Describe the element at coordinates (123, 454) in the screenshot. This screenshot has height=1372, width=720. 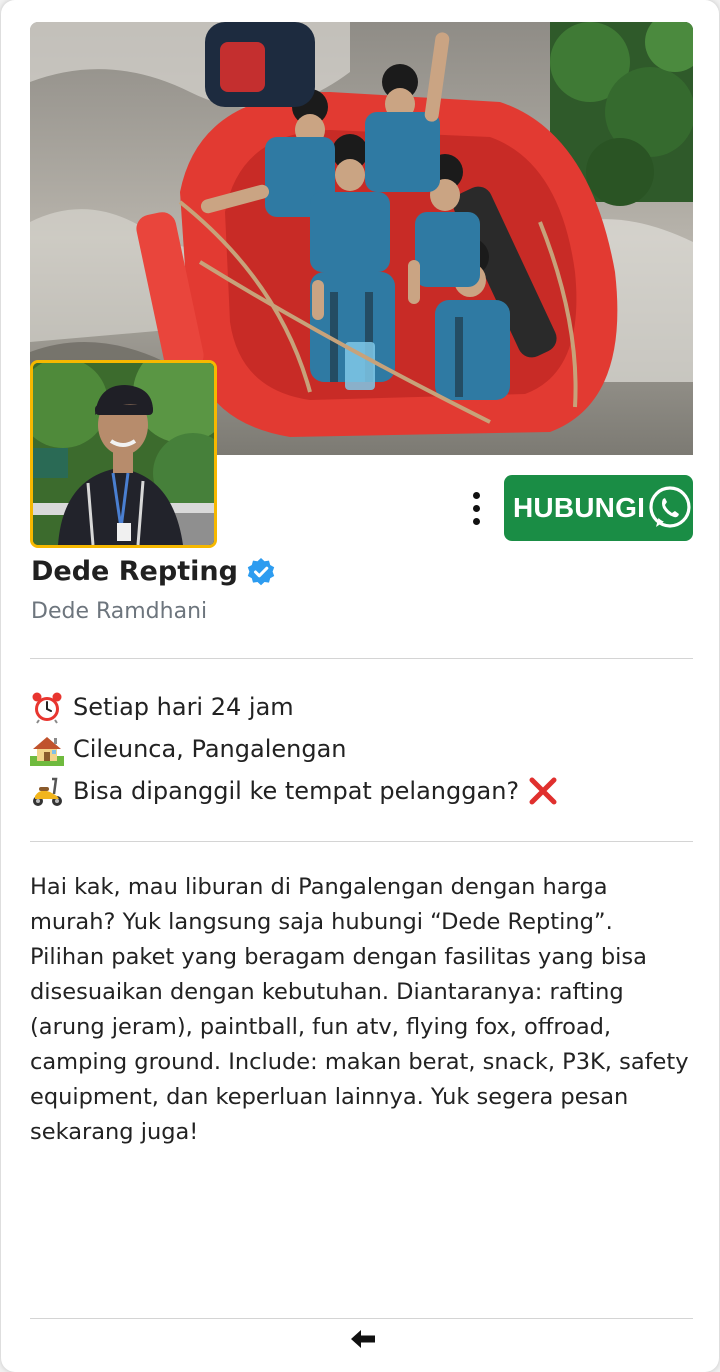
I see `avatar` at that location.